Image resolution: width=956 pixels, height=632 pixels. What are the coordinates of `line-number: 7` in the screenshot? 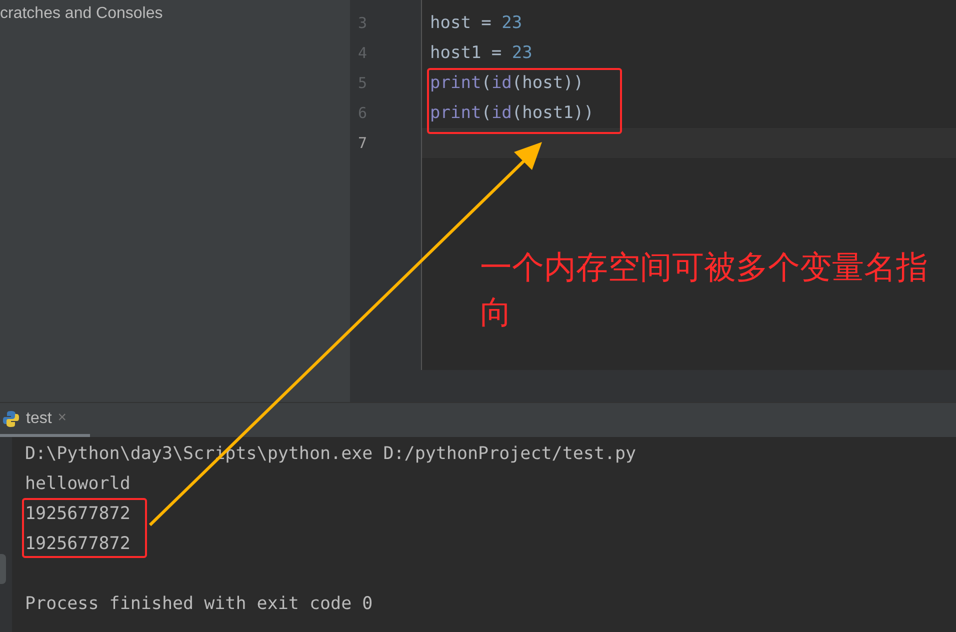 It's located at (362, 143).